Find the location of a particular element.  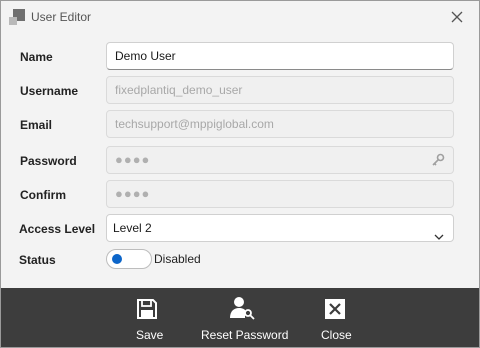

close-box-icon is located at coordinates (335, 309).